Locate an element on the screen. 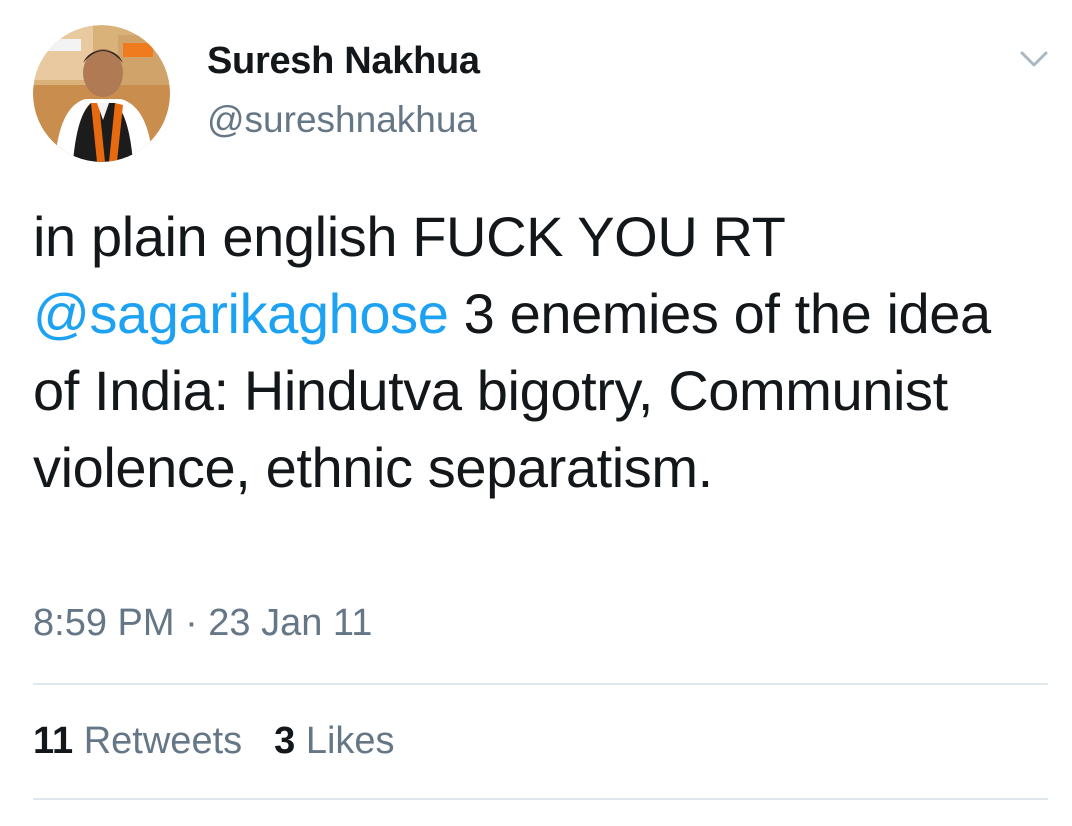 This screenshot has height=826, width=1072. mention-link: @sagarikaghose is located at coordinates (241, 313).